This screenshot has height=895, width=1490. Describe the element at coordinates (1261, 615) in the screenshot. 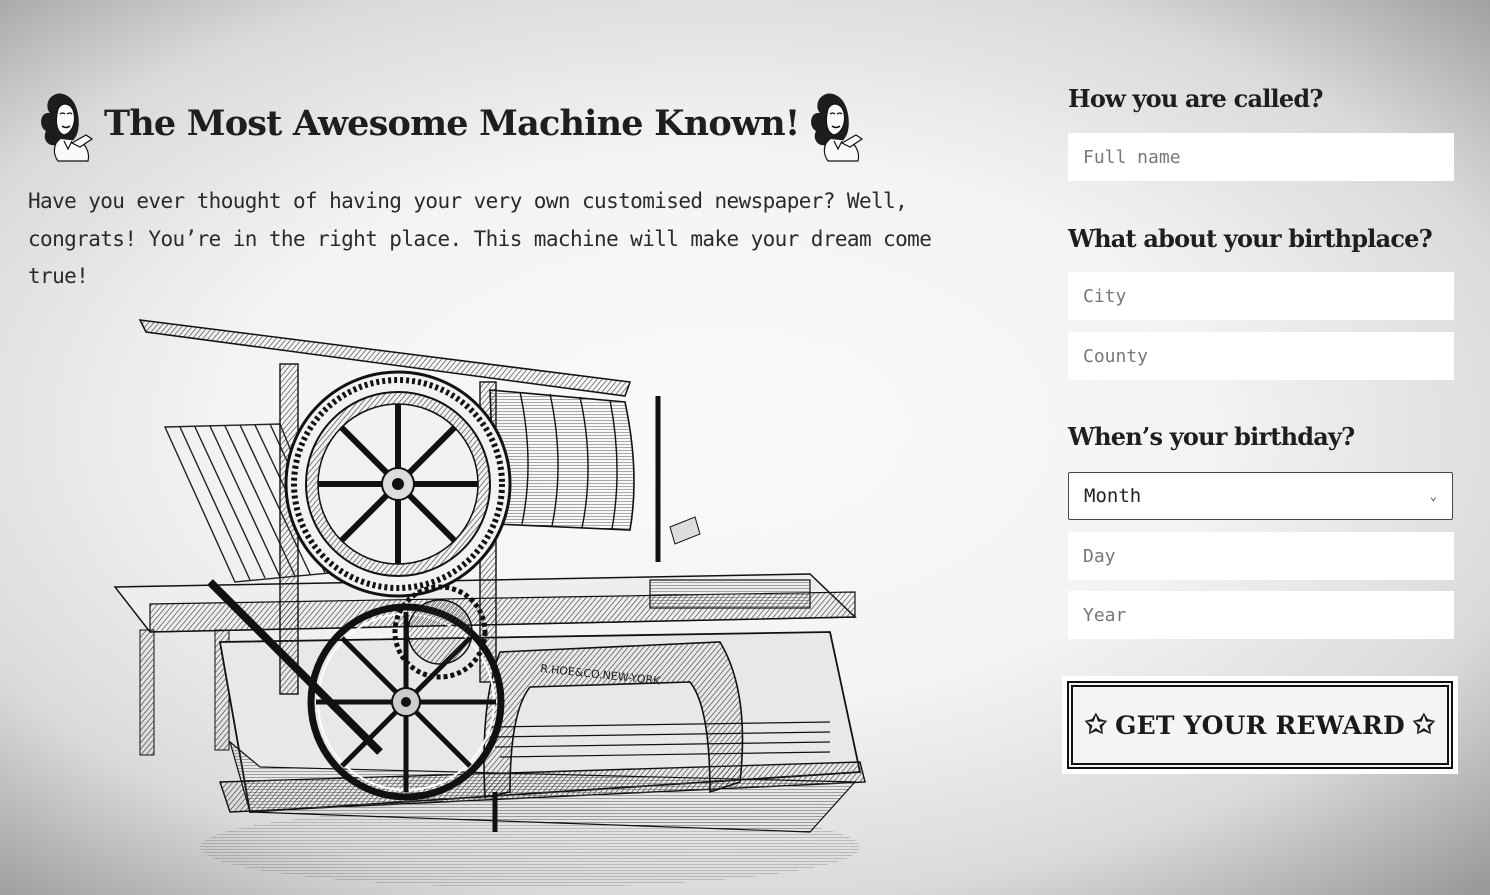

I see `year-input` at that location.